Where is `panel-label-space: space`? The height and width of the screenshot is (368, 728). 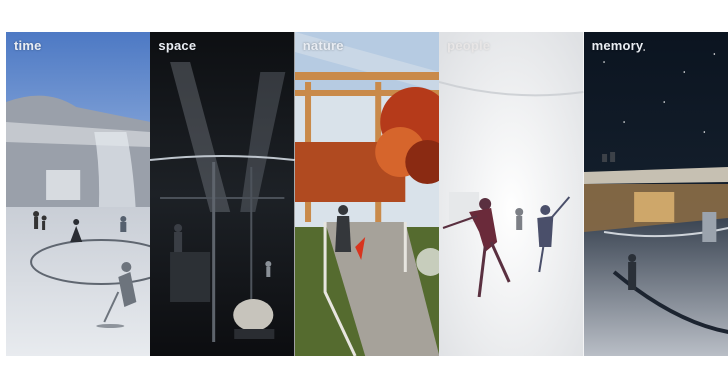
panel-label-space: space is located at coordinates (177, 45).